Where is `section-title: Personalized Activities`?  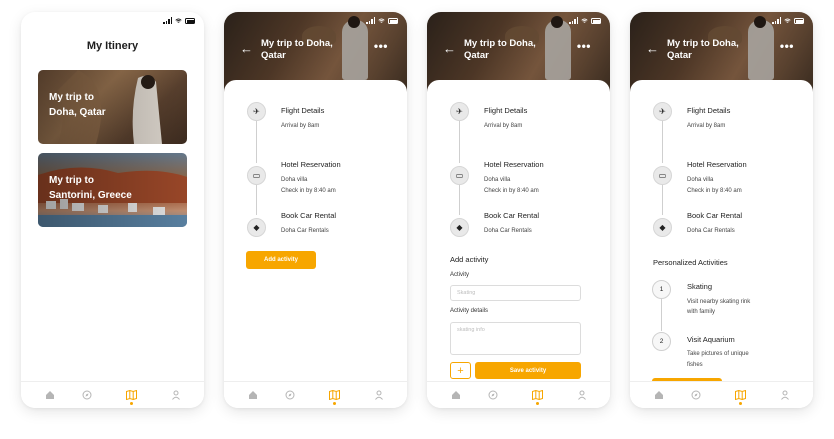
section-title: Personalized Activities is located at coordinates (690, 262).